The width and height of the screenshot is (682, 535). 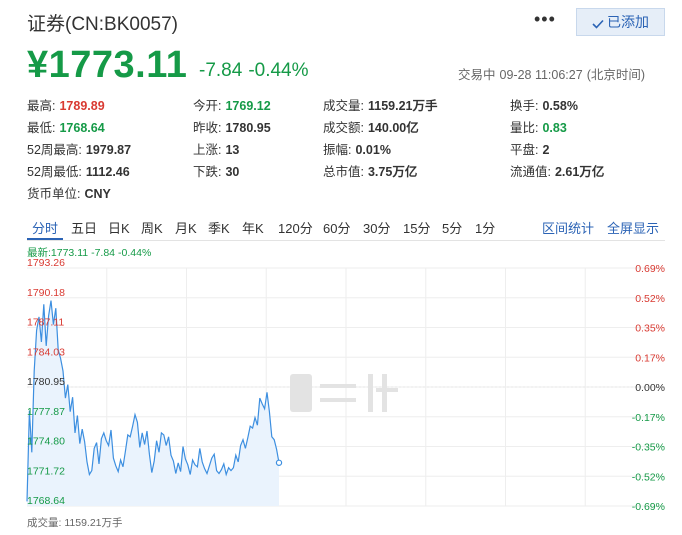 I want to click on y-tick-right: 0.17%, so click(x=650, y=358).